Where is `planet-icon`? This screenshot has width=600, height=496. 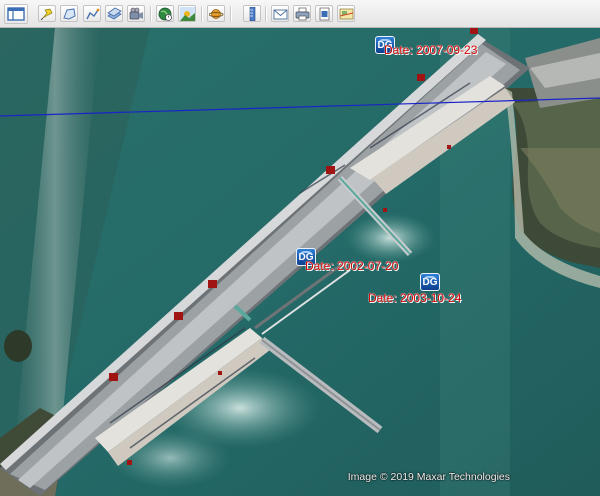 planet-icon is located at coordinates (216, 14).